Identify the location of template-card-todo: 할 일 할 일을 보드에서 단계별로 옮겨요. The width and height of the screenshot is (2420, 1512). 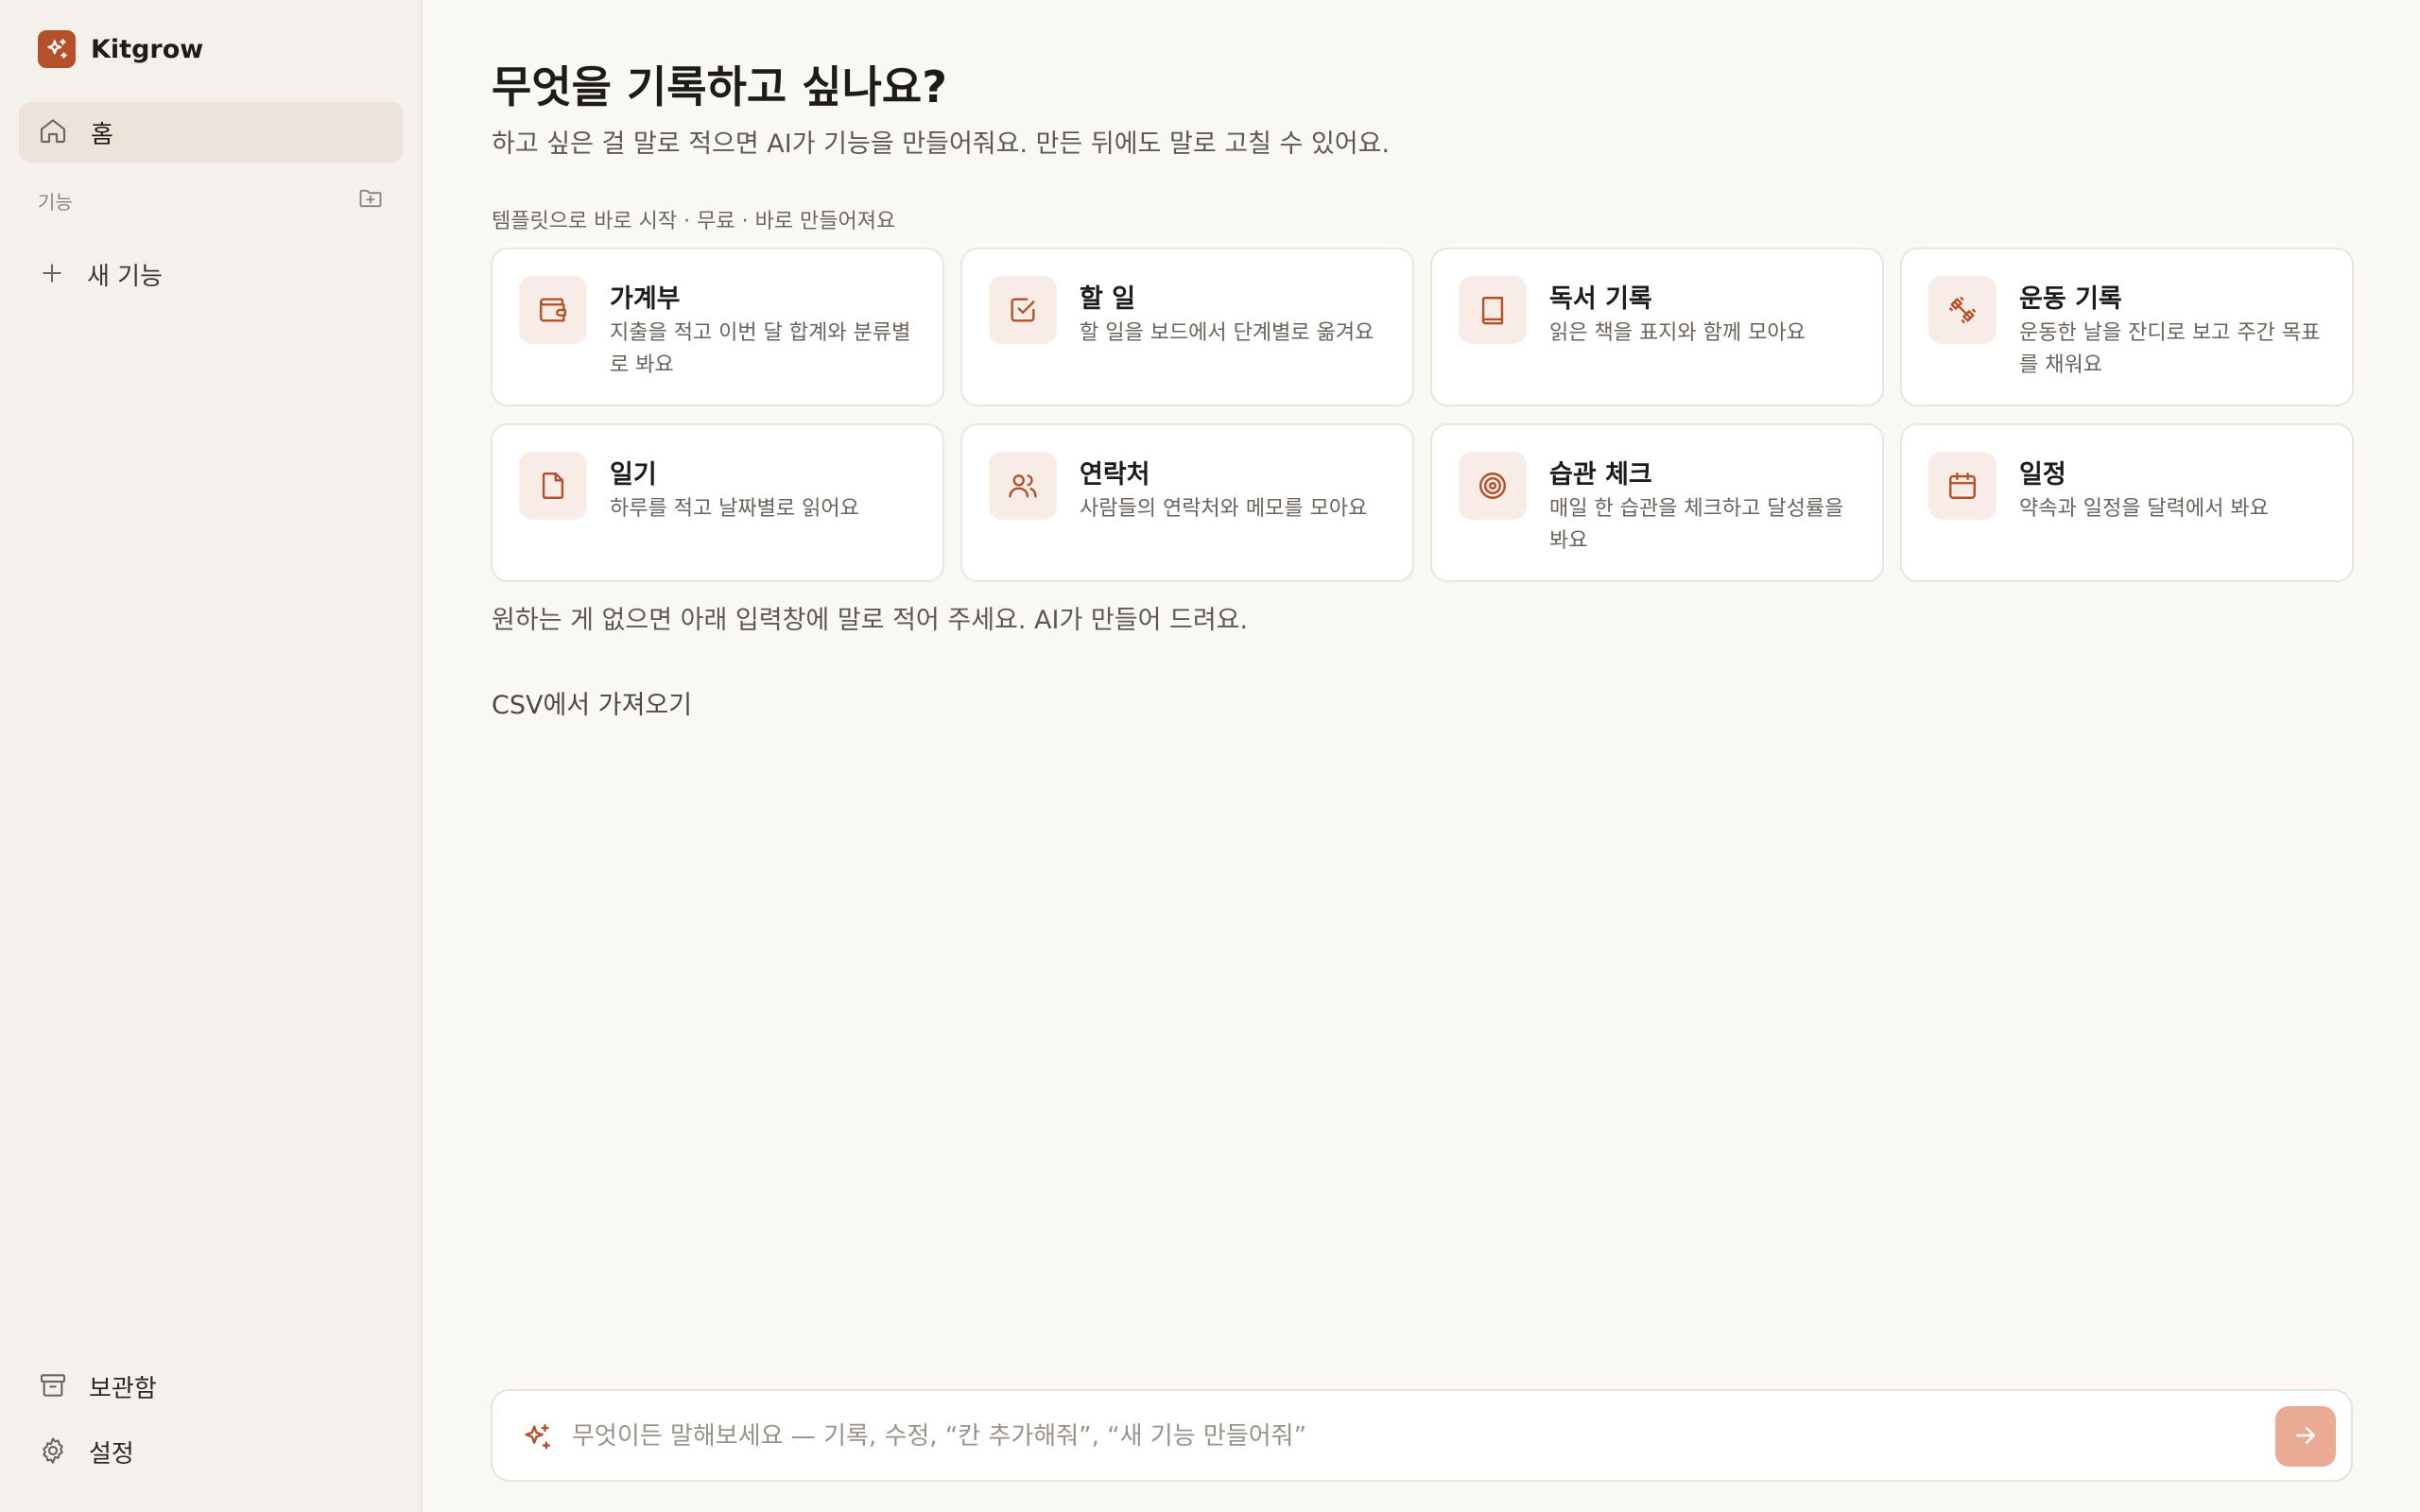
(1187, 327).